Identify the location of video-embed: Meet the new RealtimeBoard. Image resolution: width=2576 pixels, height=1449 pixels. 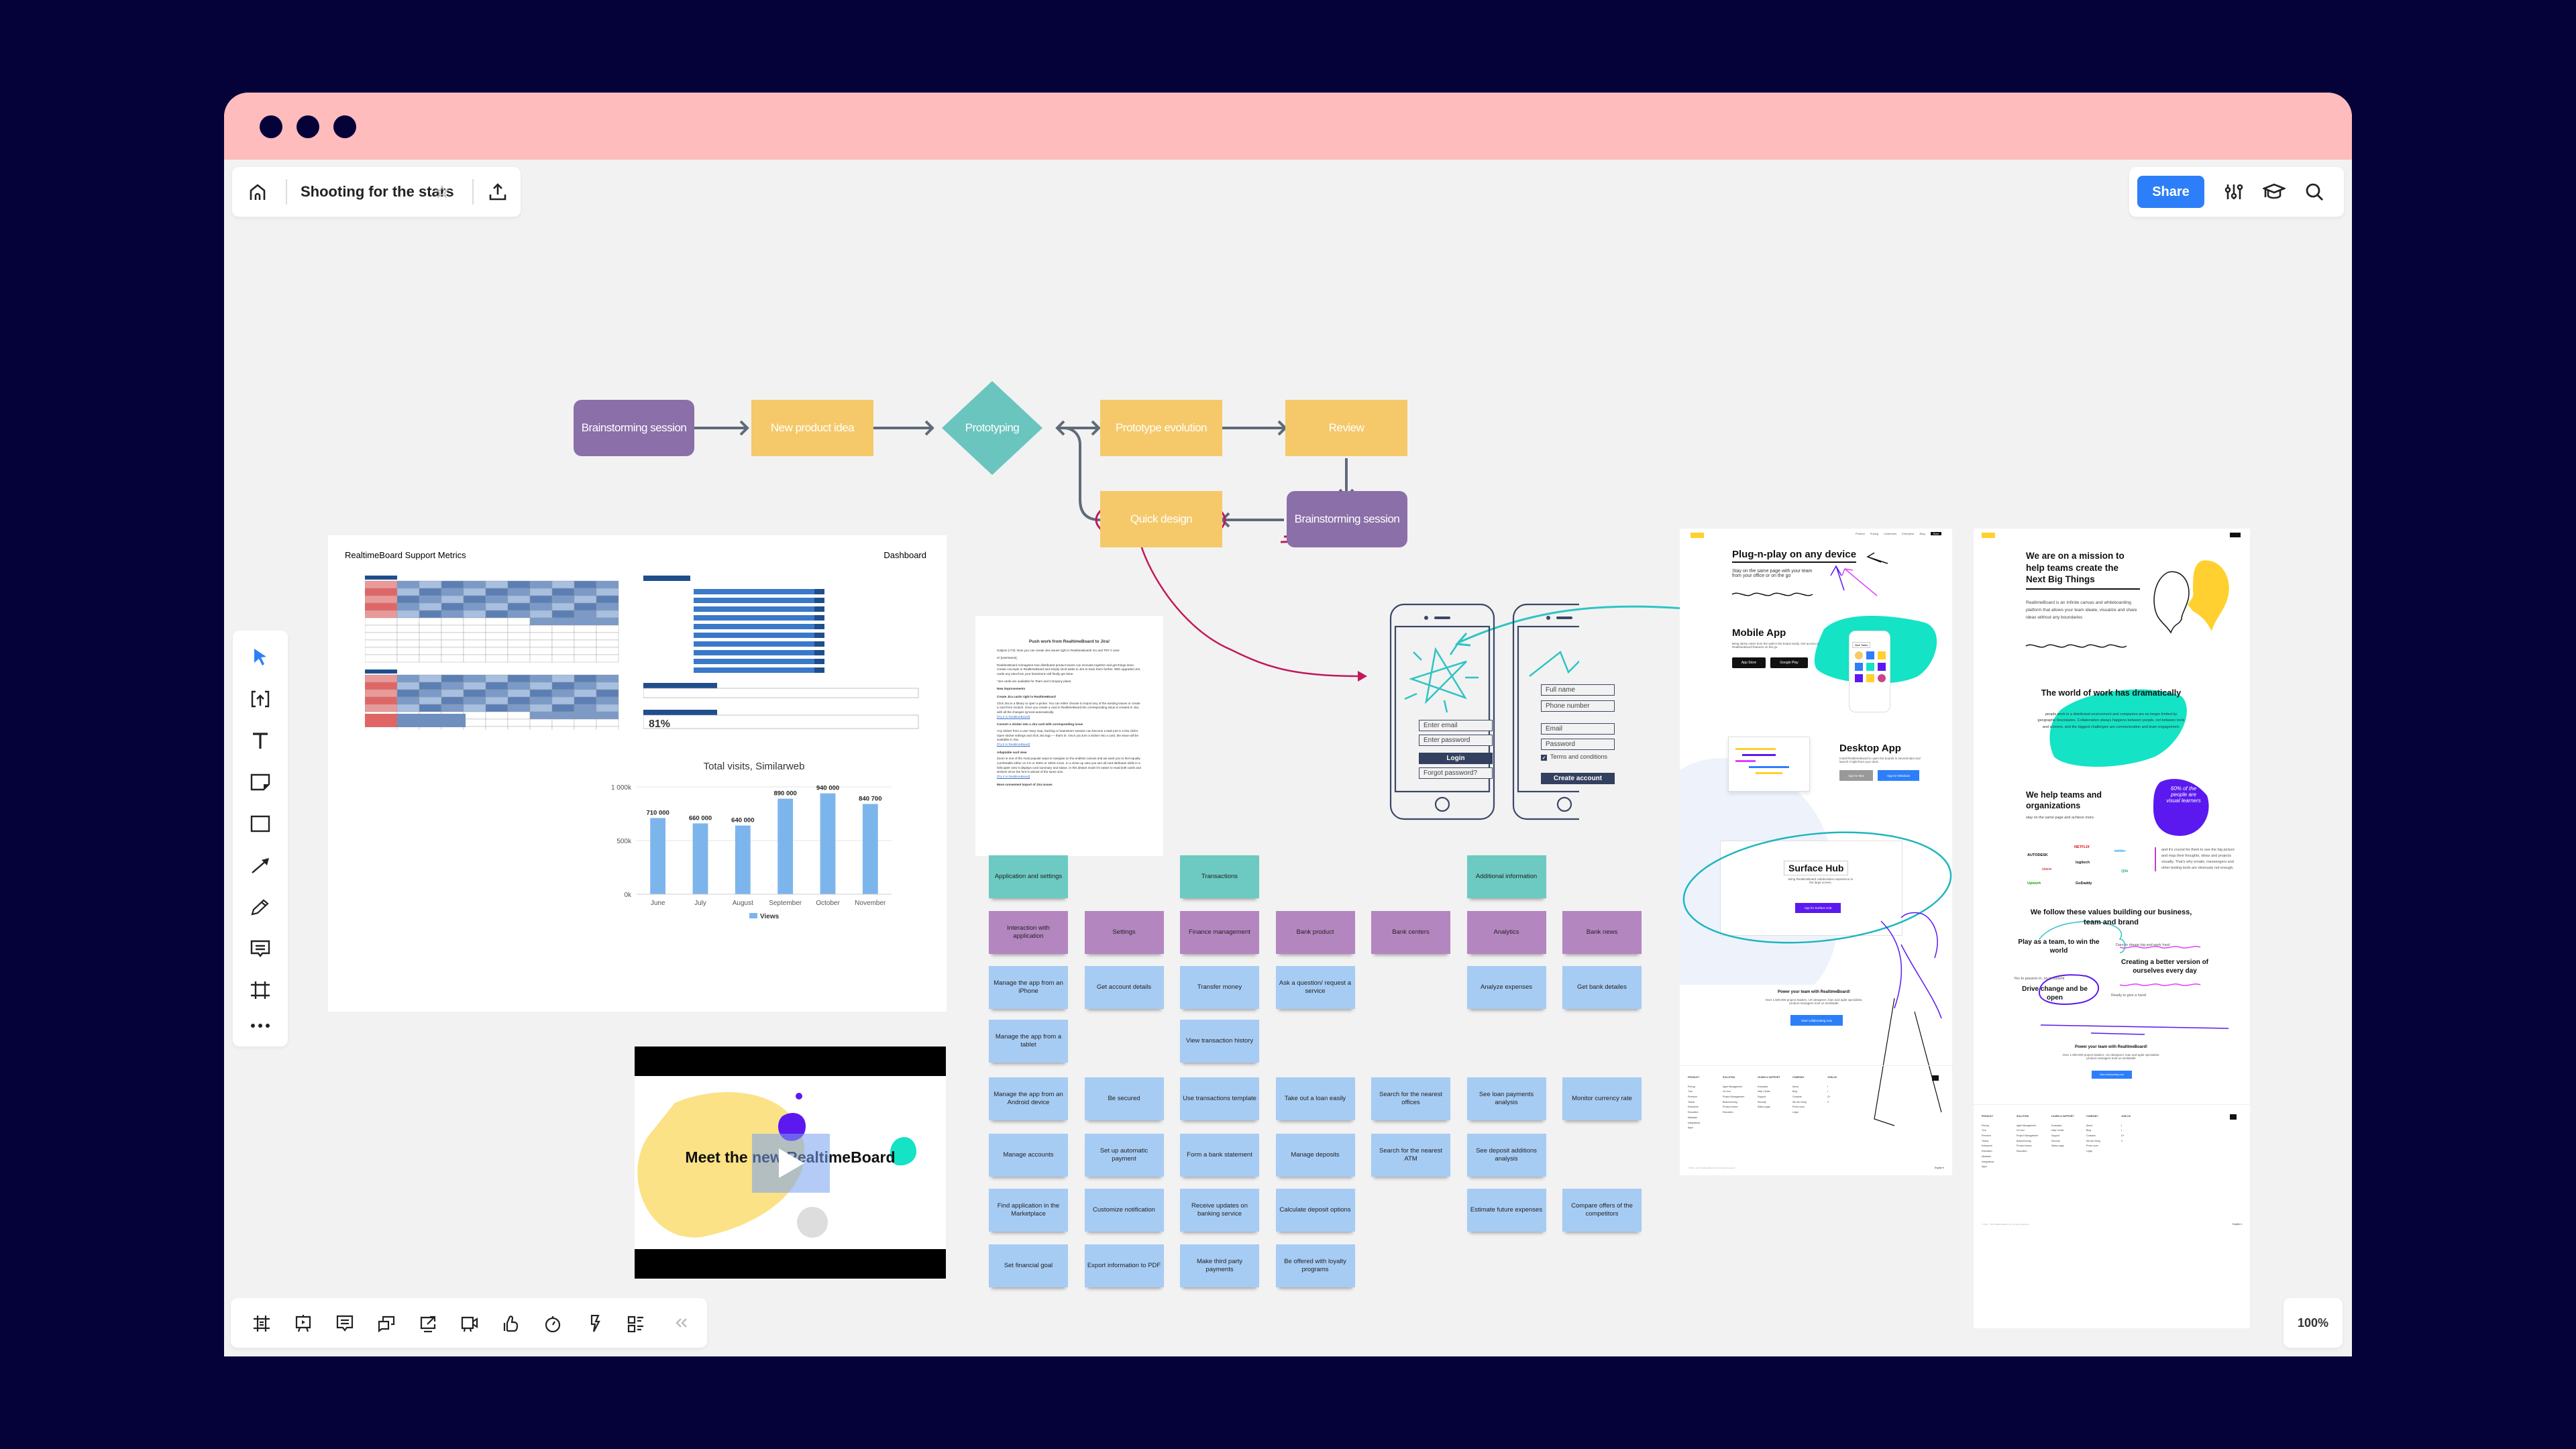
(790, 1162).